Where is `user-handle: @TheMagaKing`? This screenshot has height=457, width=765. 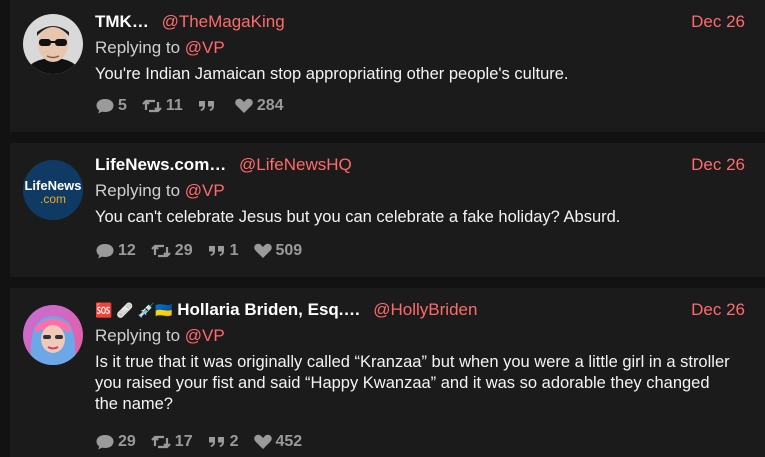 user-handle: @TheMagaKing is located at coordinates (223, 21).